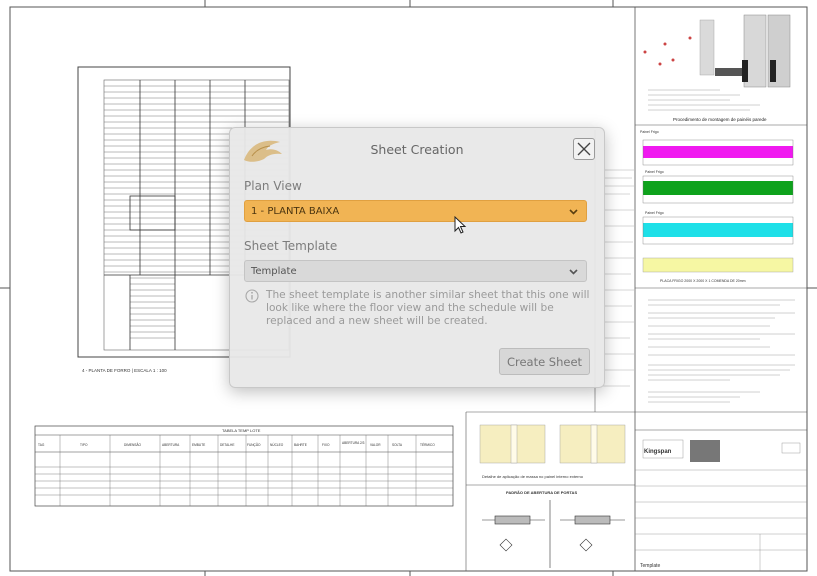 The height and width of the screenshot is (576, 817). I want to click on sheet-template-value: Template, so click(274, 271).